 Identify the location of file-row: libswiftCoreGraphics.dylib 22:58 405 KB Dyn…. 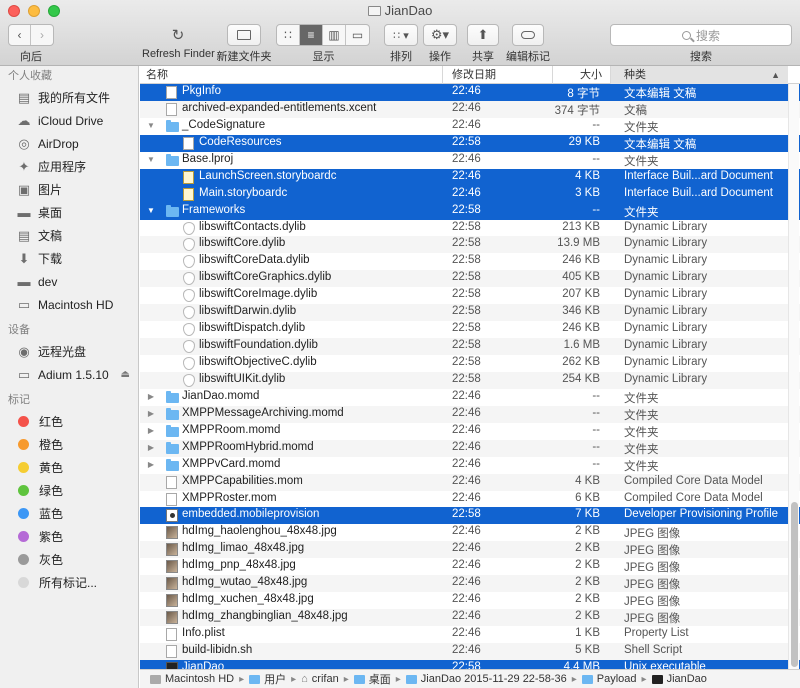
(470, 279).